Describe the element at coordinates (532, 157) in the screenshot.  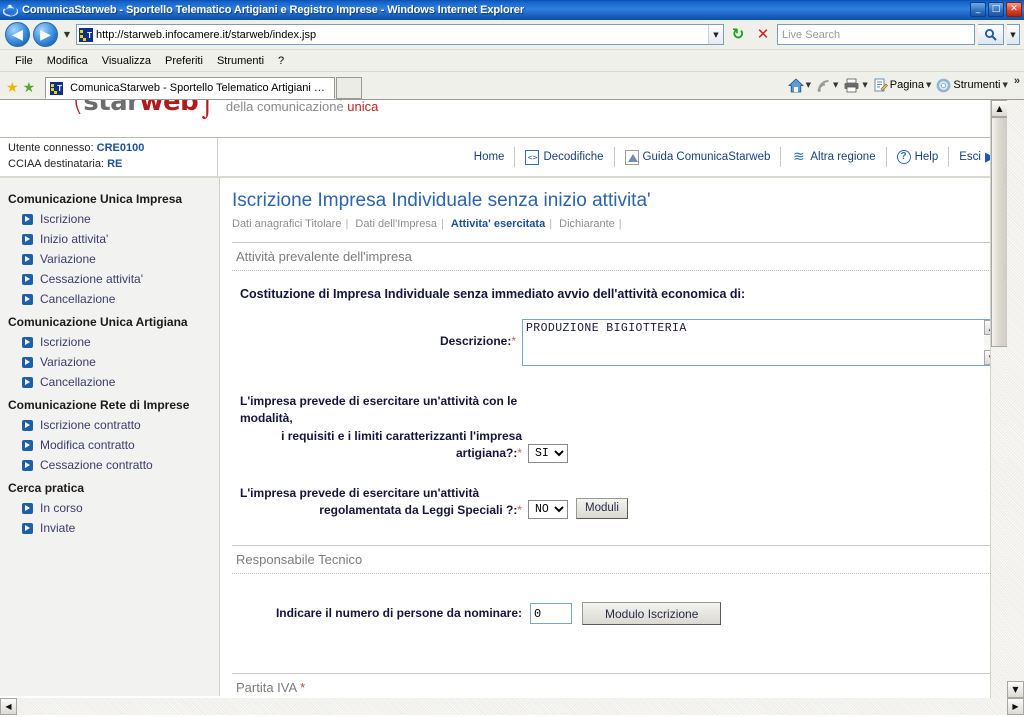
I see `code-icon: <>` at that location.